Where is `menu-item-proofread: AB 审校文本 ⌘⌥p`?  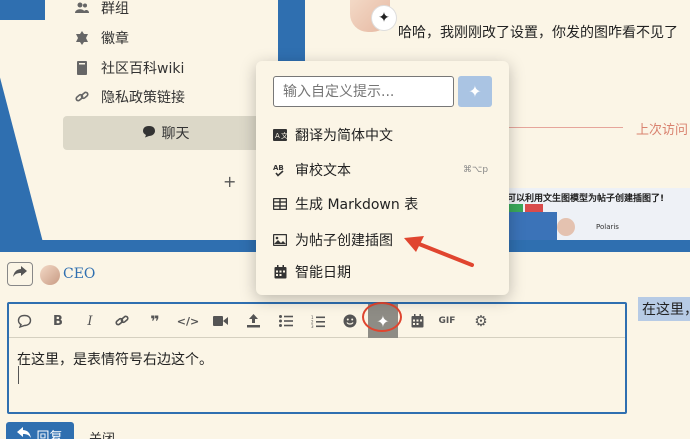 menu-item-proofread: AB 审校文本 ⌘⌥p is located at coordinates (380, 170).